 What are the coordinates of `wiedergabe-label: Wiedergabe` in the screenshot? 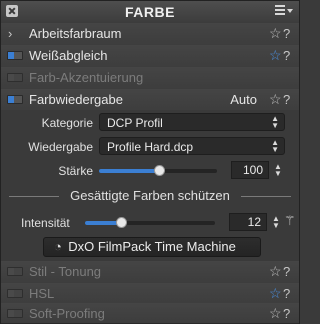 It's located at (60, 147).